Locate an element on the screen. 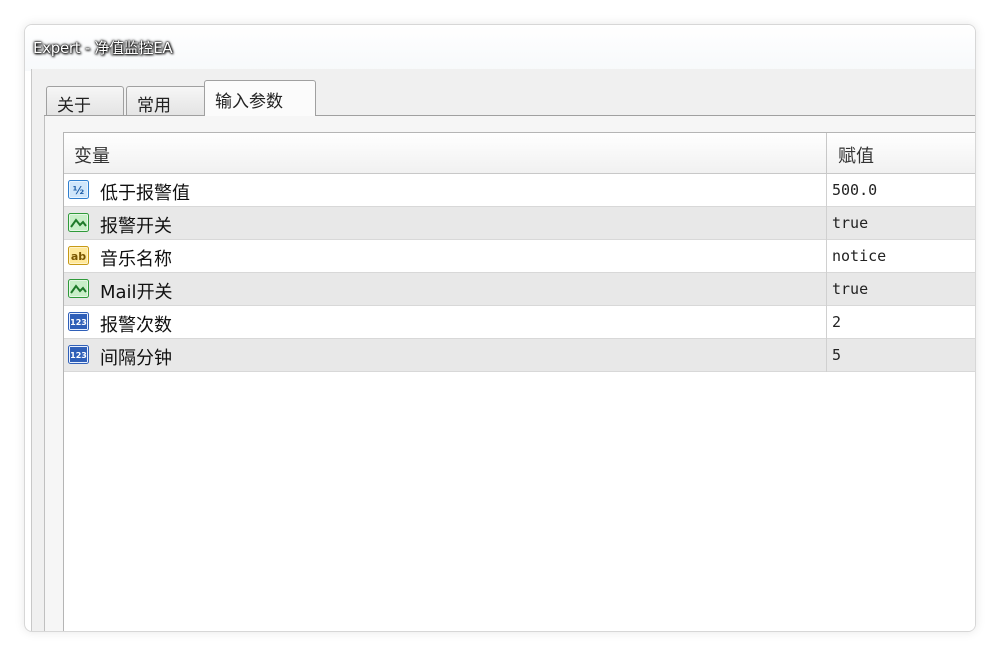 The image size is (1000, 656). double-value-icon: ½ is located at coordinates (78, 189).